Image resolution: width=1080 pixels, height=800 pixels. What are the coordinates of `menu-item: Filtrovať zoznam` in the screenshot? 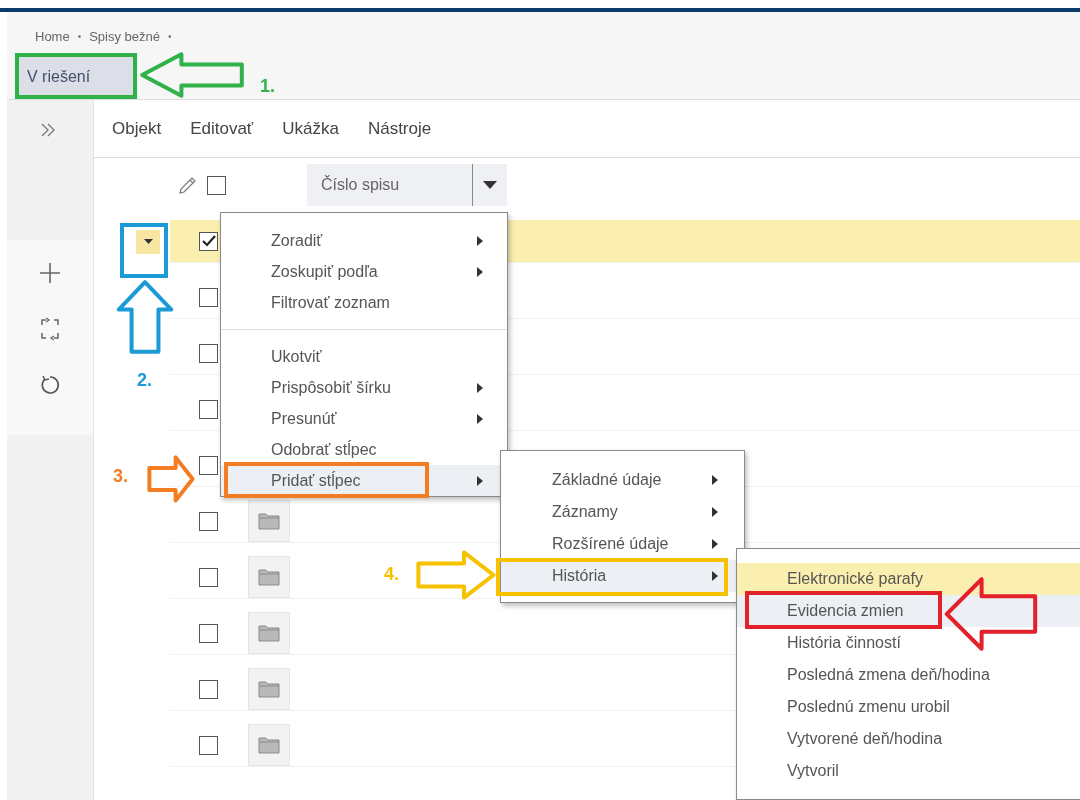 It's located at (364, 302).